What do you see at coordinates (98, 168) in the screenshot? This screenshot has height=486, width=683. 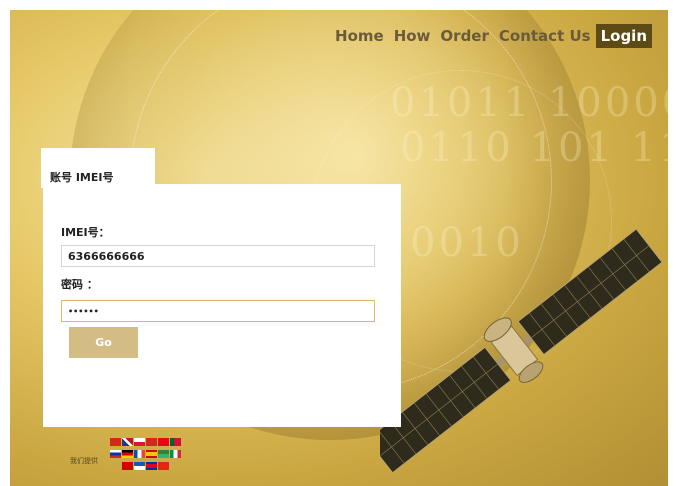 I see `login-tab: 账号 IMEI号` at bounding box center [98, 168].